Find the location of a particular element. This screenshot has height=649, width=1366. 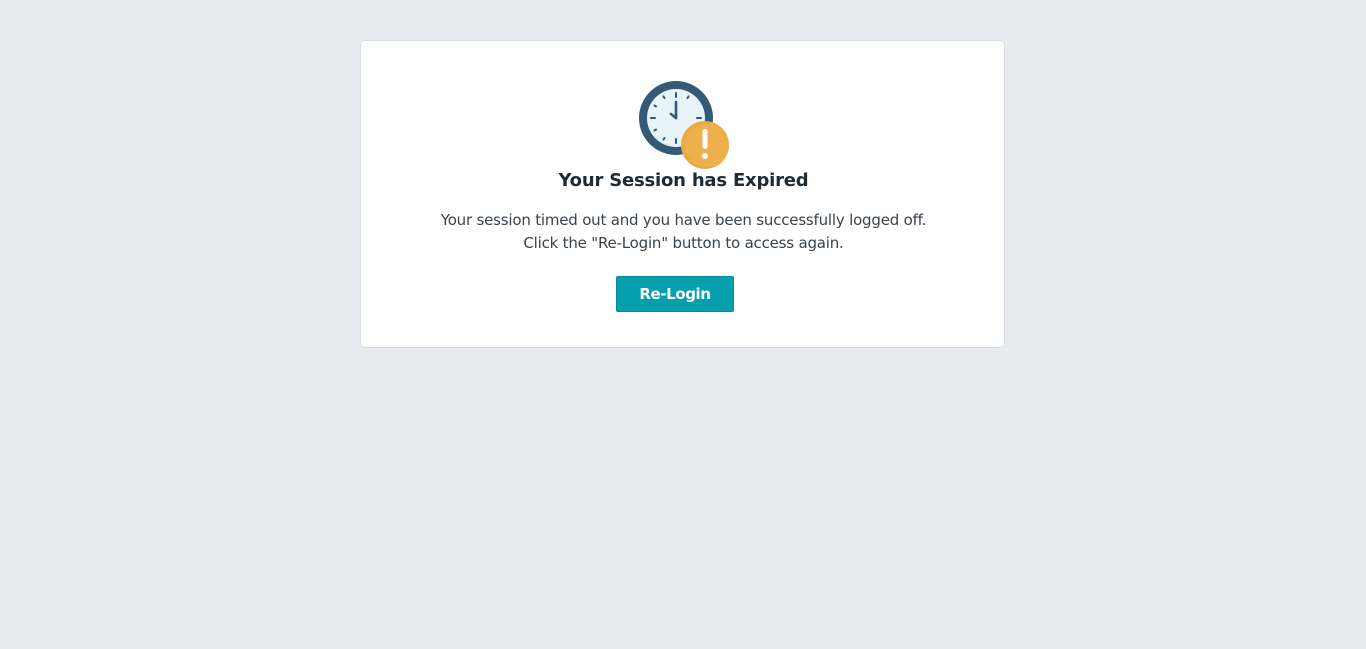

relogin-button: Re-Login is located at coordinates (675, 294).